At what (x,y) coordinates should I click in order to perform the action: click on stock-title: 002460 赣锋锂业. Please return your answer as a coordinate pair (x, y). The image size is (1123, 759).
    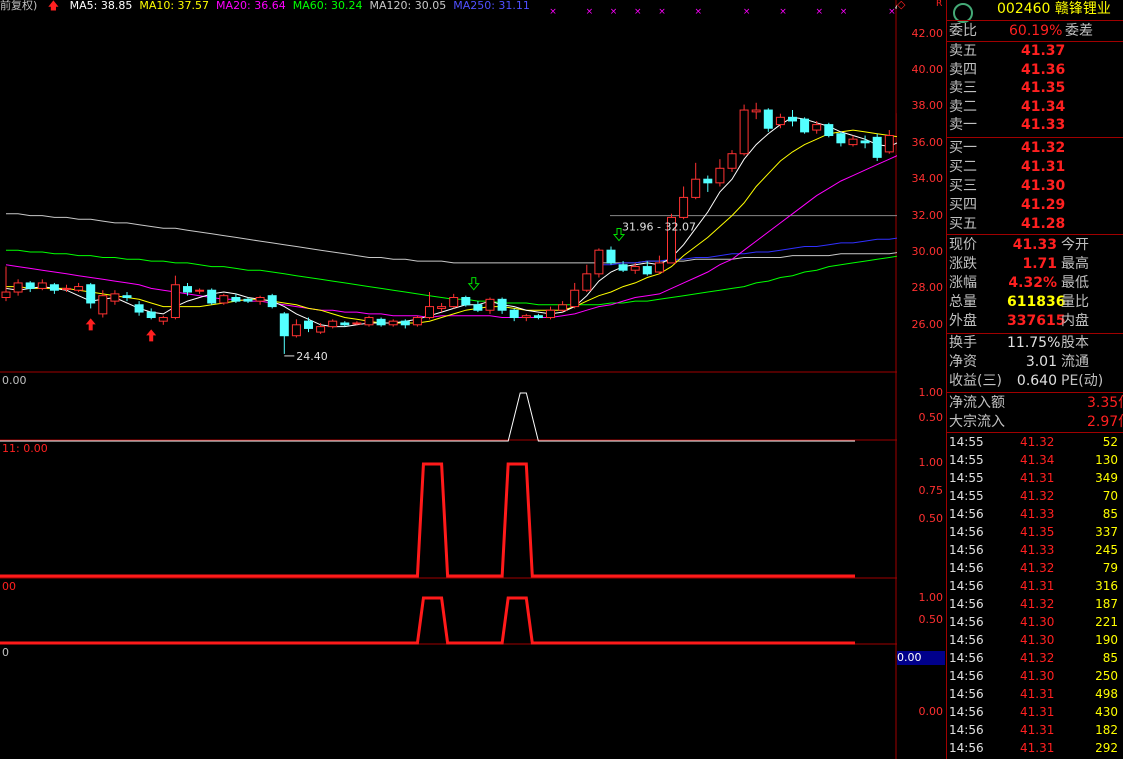
    Looking at the image, I should click on (1054, 9).